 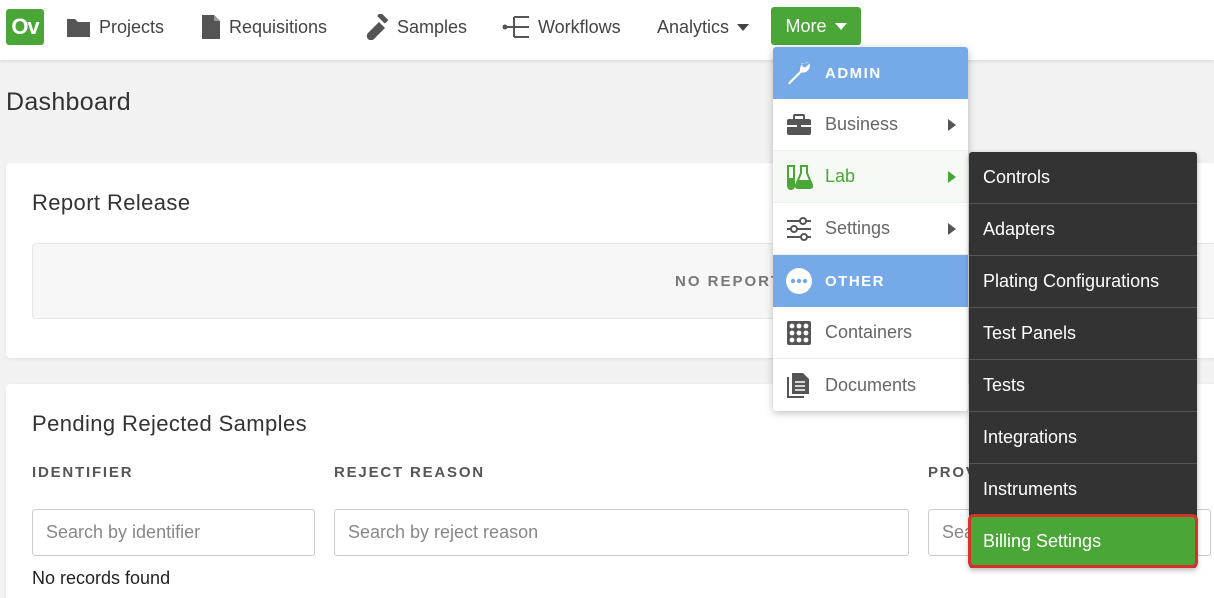 I want to click on nav-samples-label: Samples, so click(x=432, y=26).